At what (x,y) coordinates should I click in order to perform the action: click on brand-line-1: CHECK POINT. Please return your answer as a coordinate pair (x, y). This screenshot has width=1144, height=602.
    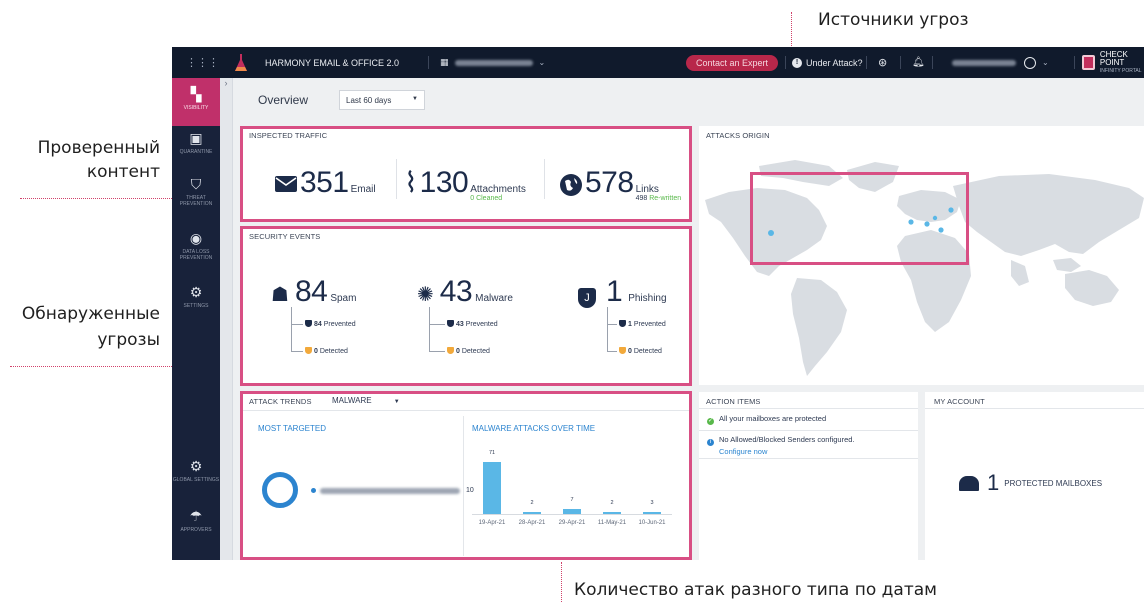
    Looking at the image, I should click on (1113, 58).